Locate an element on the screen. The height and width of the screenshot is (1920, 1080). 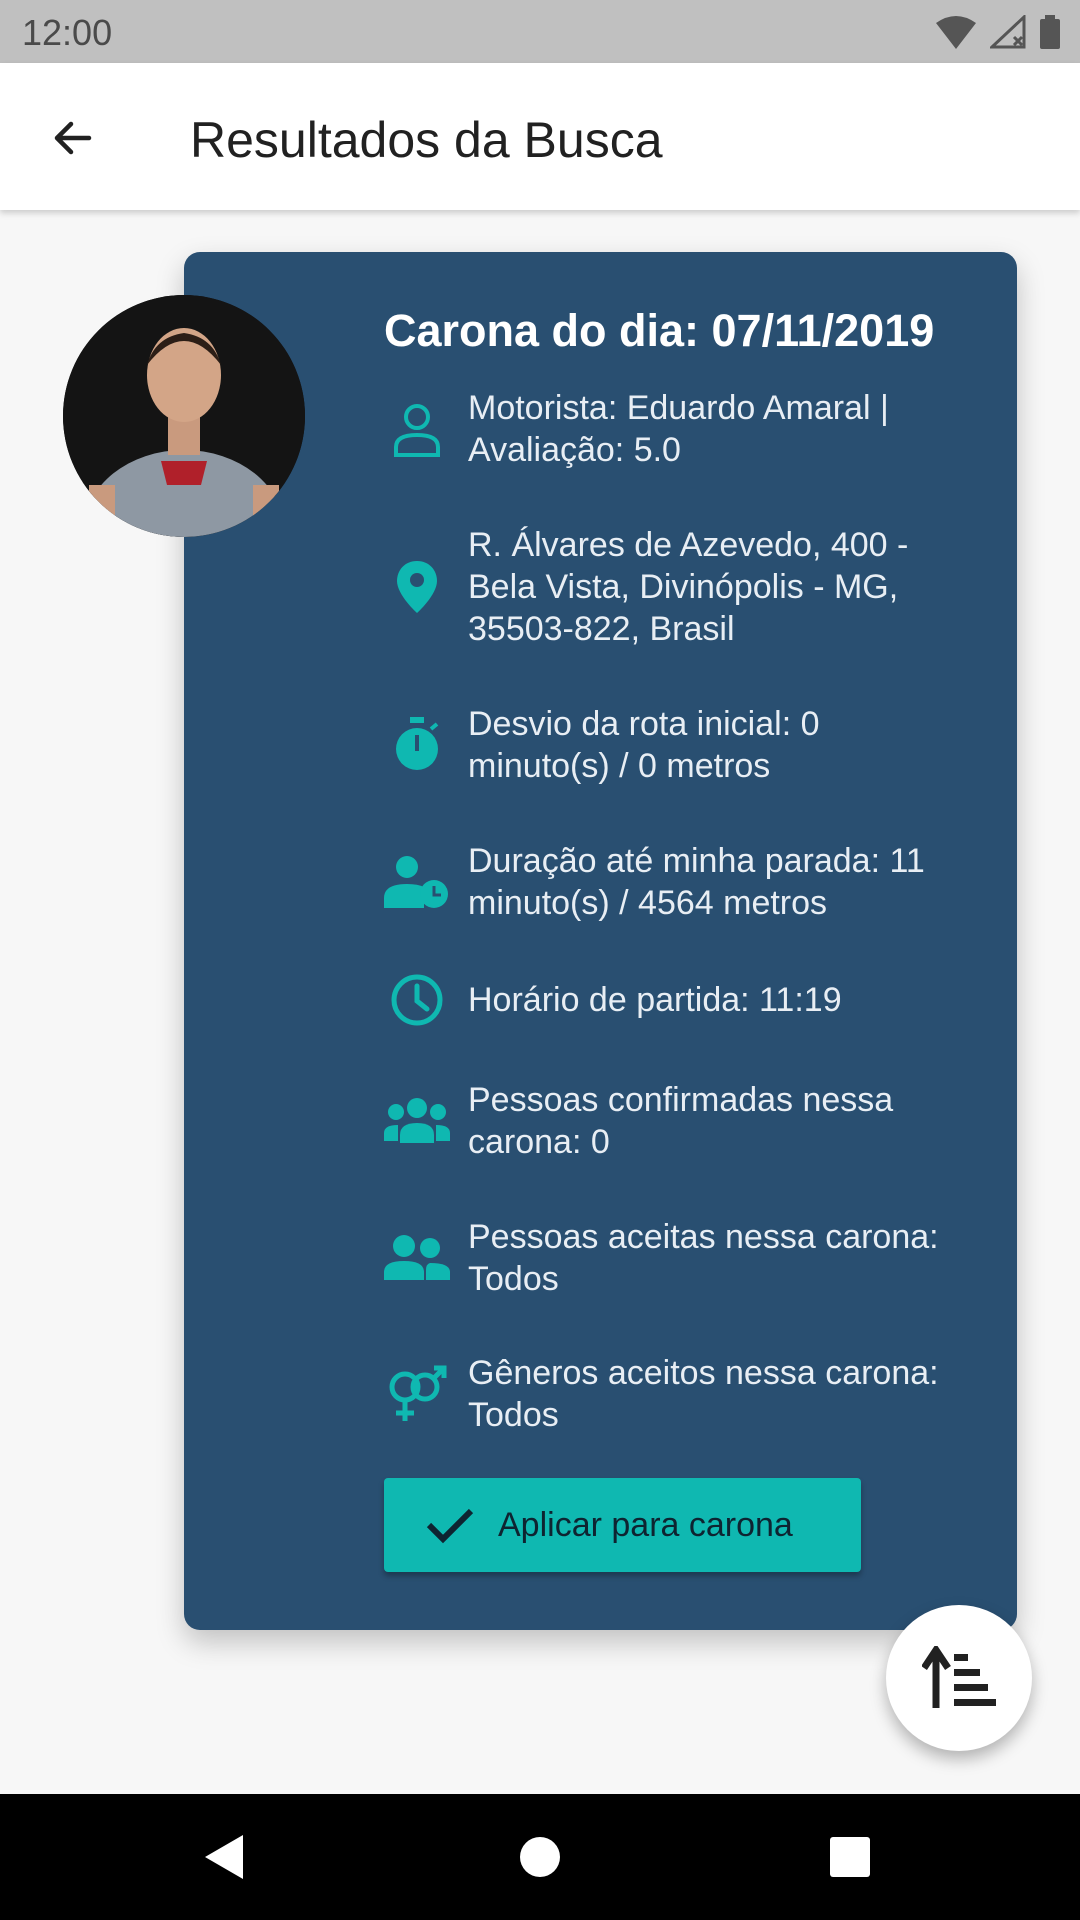
status-time: 12:00 is located at coordinates (67, 32).